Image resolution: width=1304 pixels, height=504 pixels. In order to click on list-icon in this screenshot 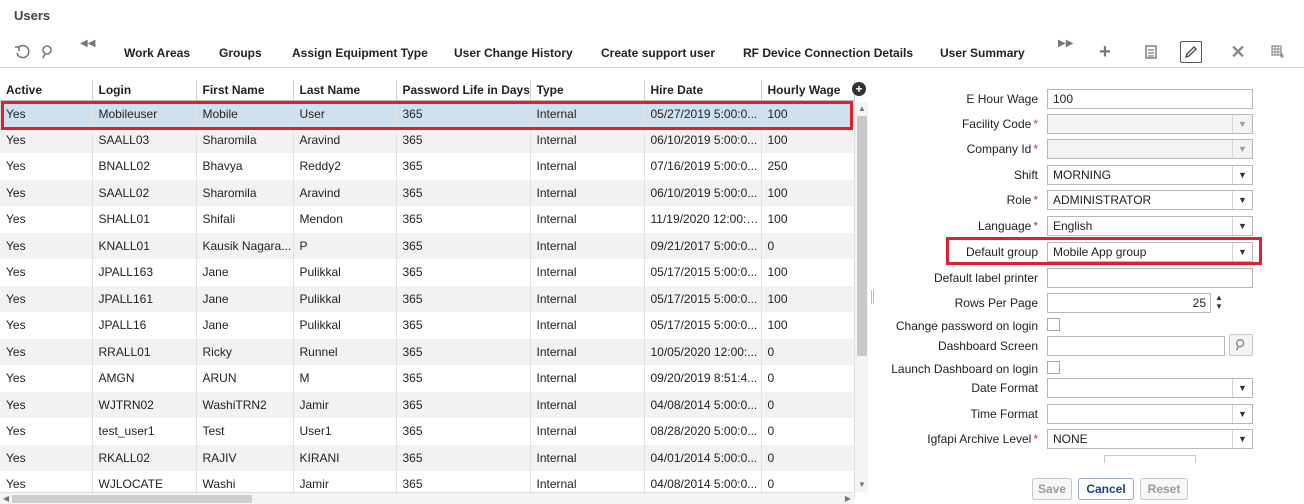, I will do `click(1151, 52)`.